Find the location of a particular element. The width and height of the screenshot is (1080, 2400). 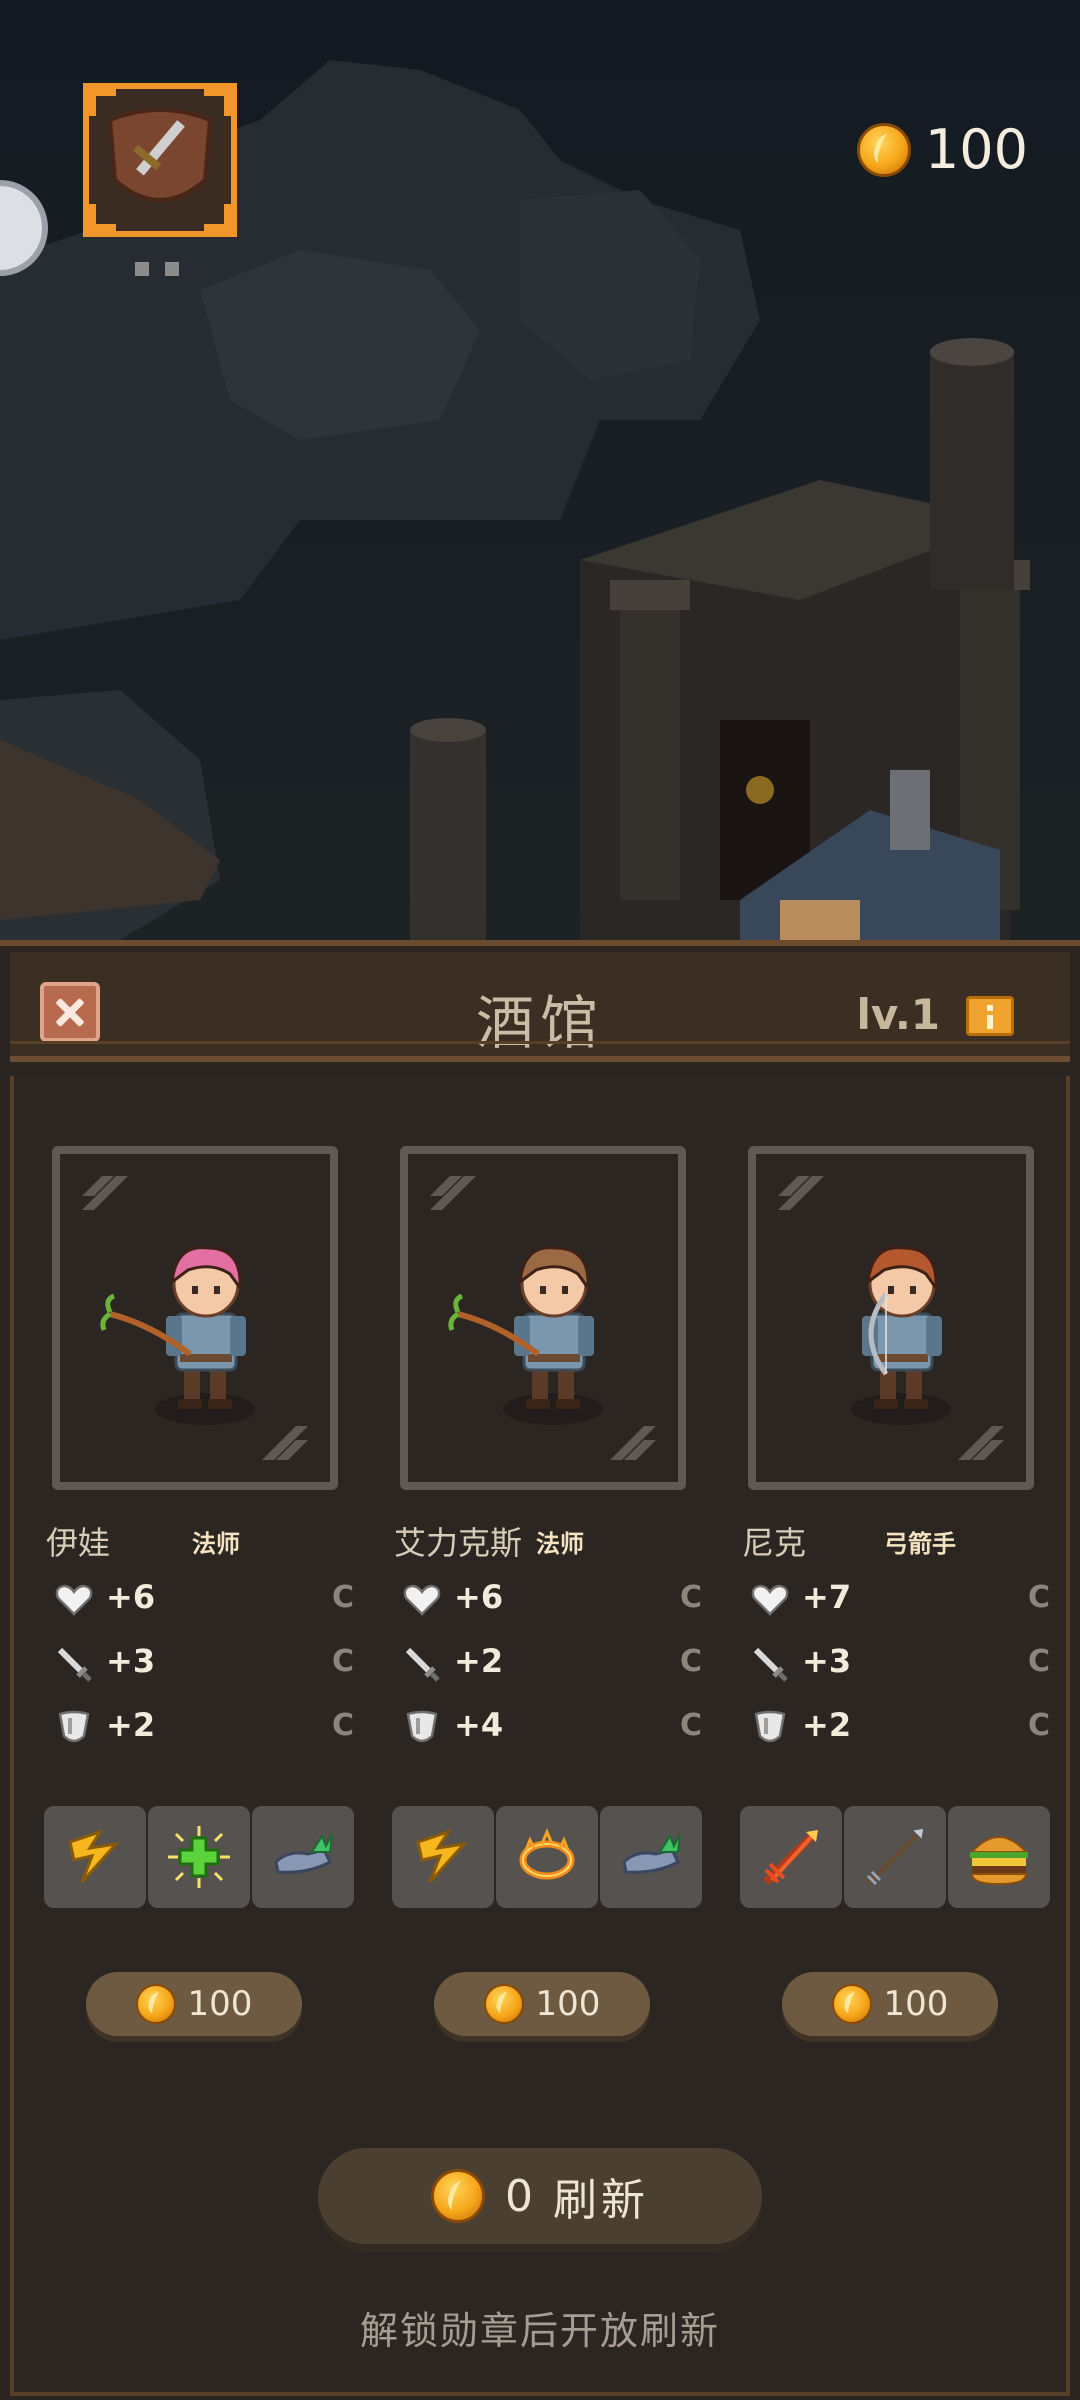

unlock-tip: 解锁勋章后开放刷新 is located at coordinates (539, 2331).